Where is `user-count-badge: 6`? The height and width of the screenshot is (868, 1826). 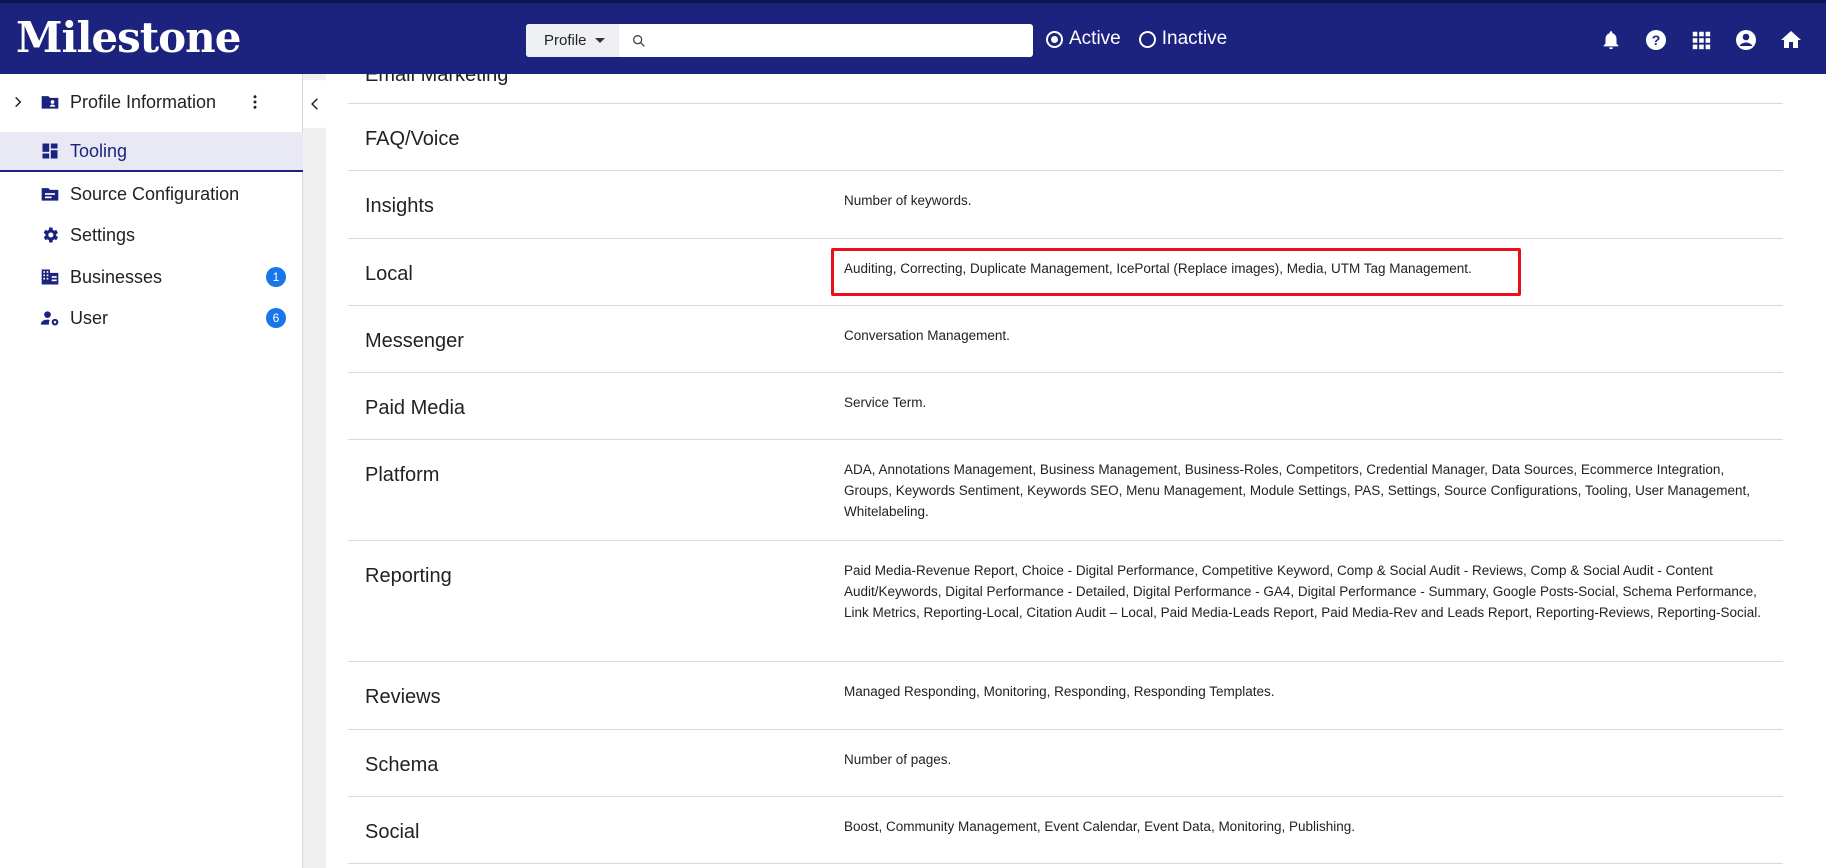 user-count-badge: 6 is located at coordinates (276, 318).